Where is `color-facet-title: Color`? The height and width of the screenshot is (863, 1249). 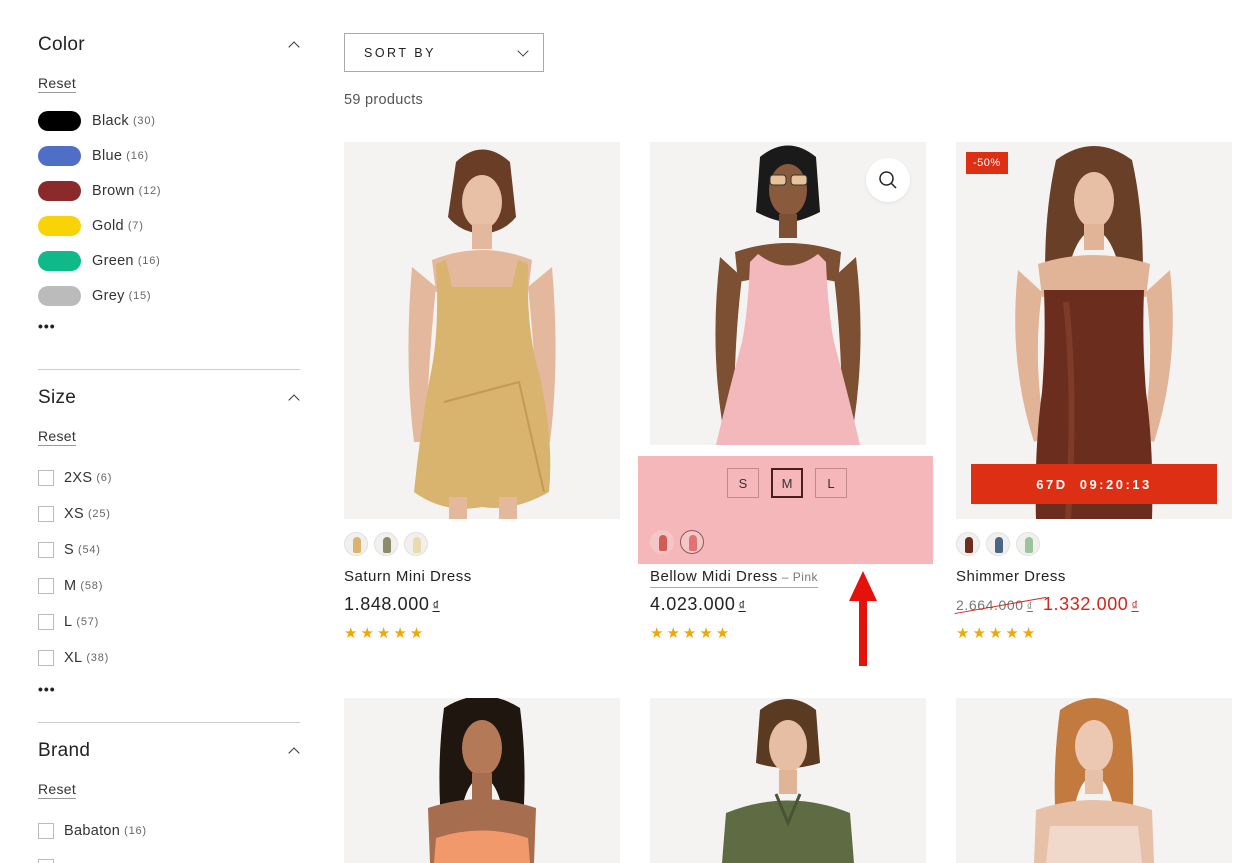 color-facet-title: Color is located at coordinates (61, 44).